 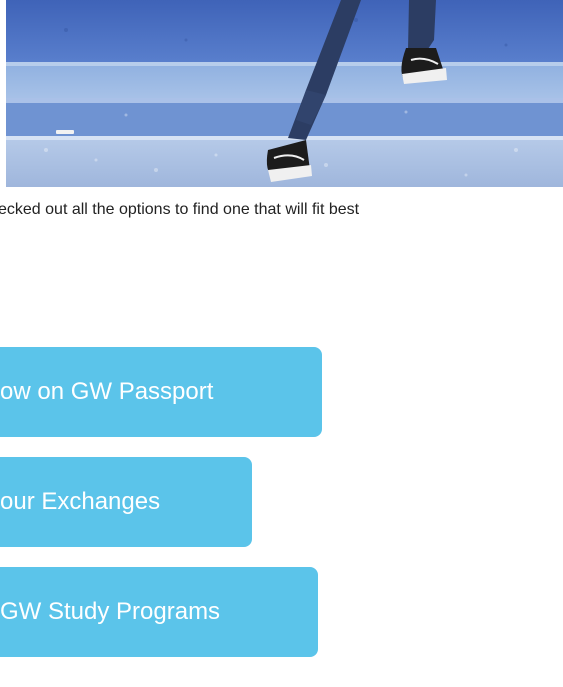 I want to click on view-on-gw-passport-button: ow on GW Passport, so click(x=161, y=392).